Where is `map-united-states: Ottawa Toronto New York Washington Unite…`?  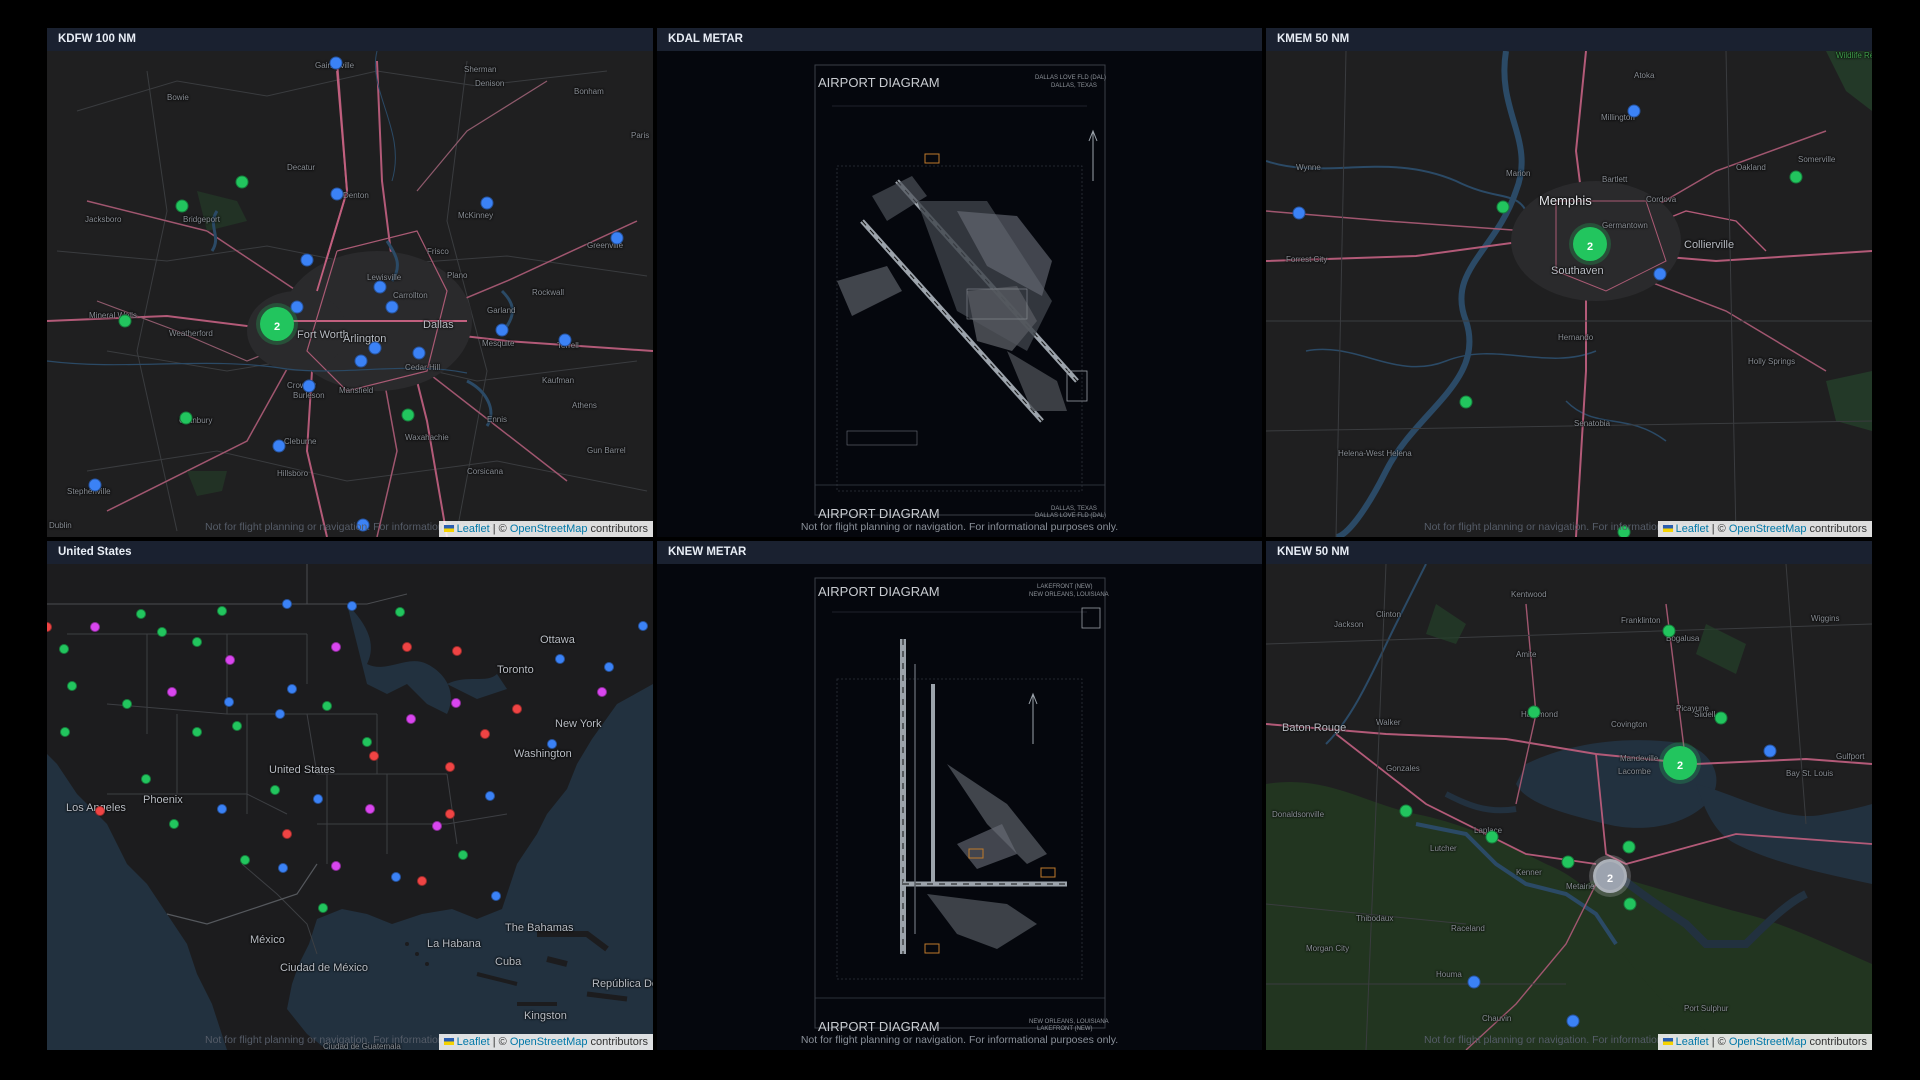
map-united-states: Ottawa Toronto New York Washington Unite… is located at coordinates (350, 807).